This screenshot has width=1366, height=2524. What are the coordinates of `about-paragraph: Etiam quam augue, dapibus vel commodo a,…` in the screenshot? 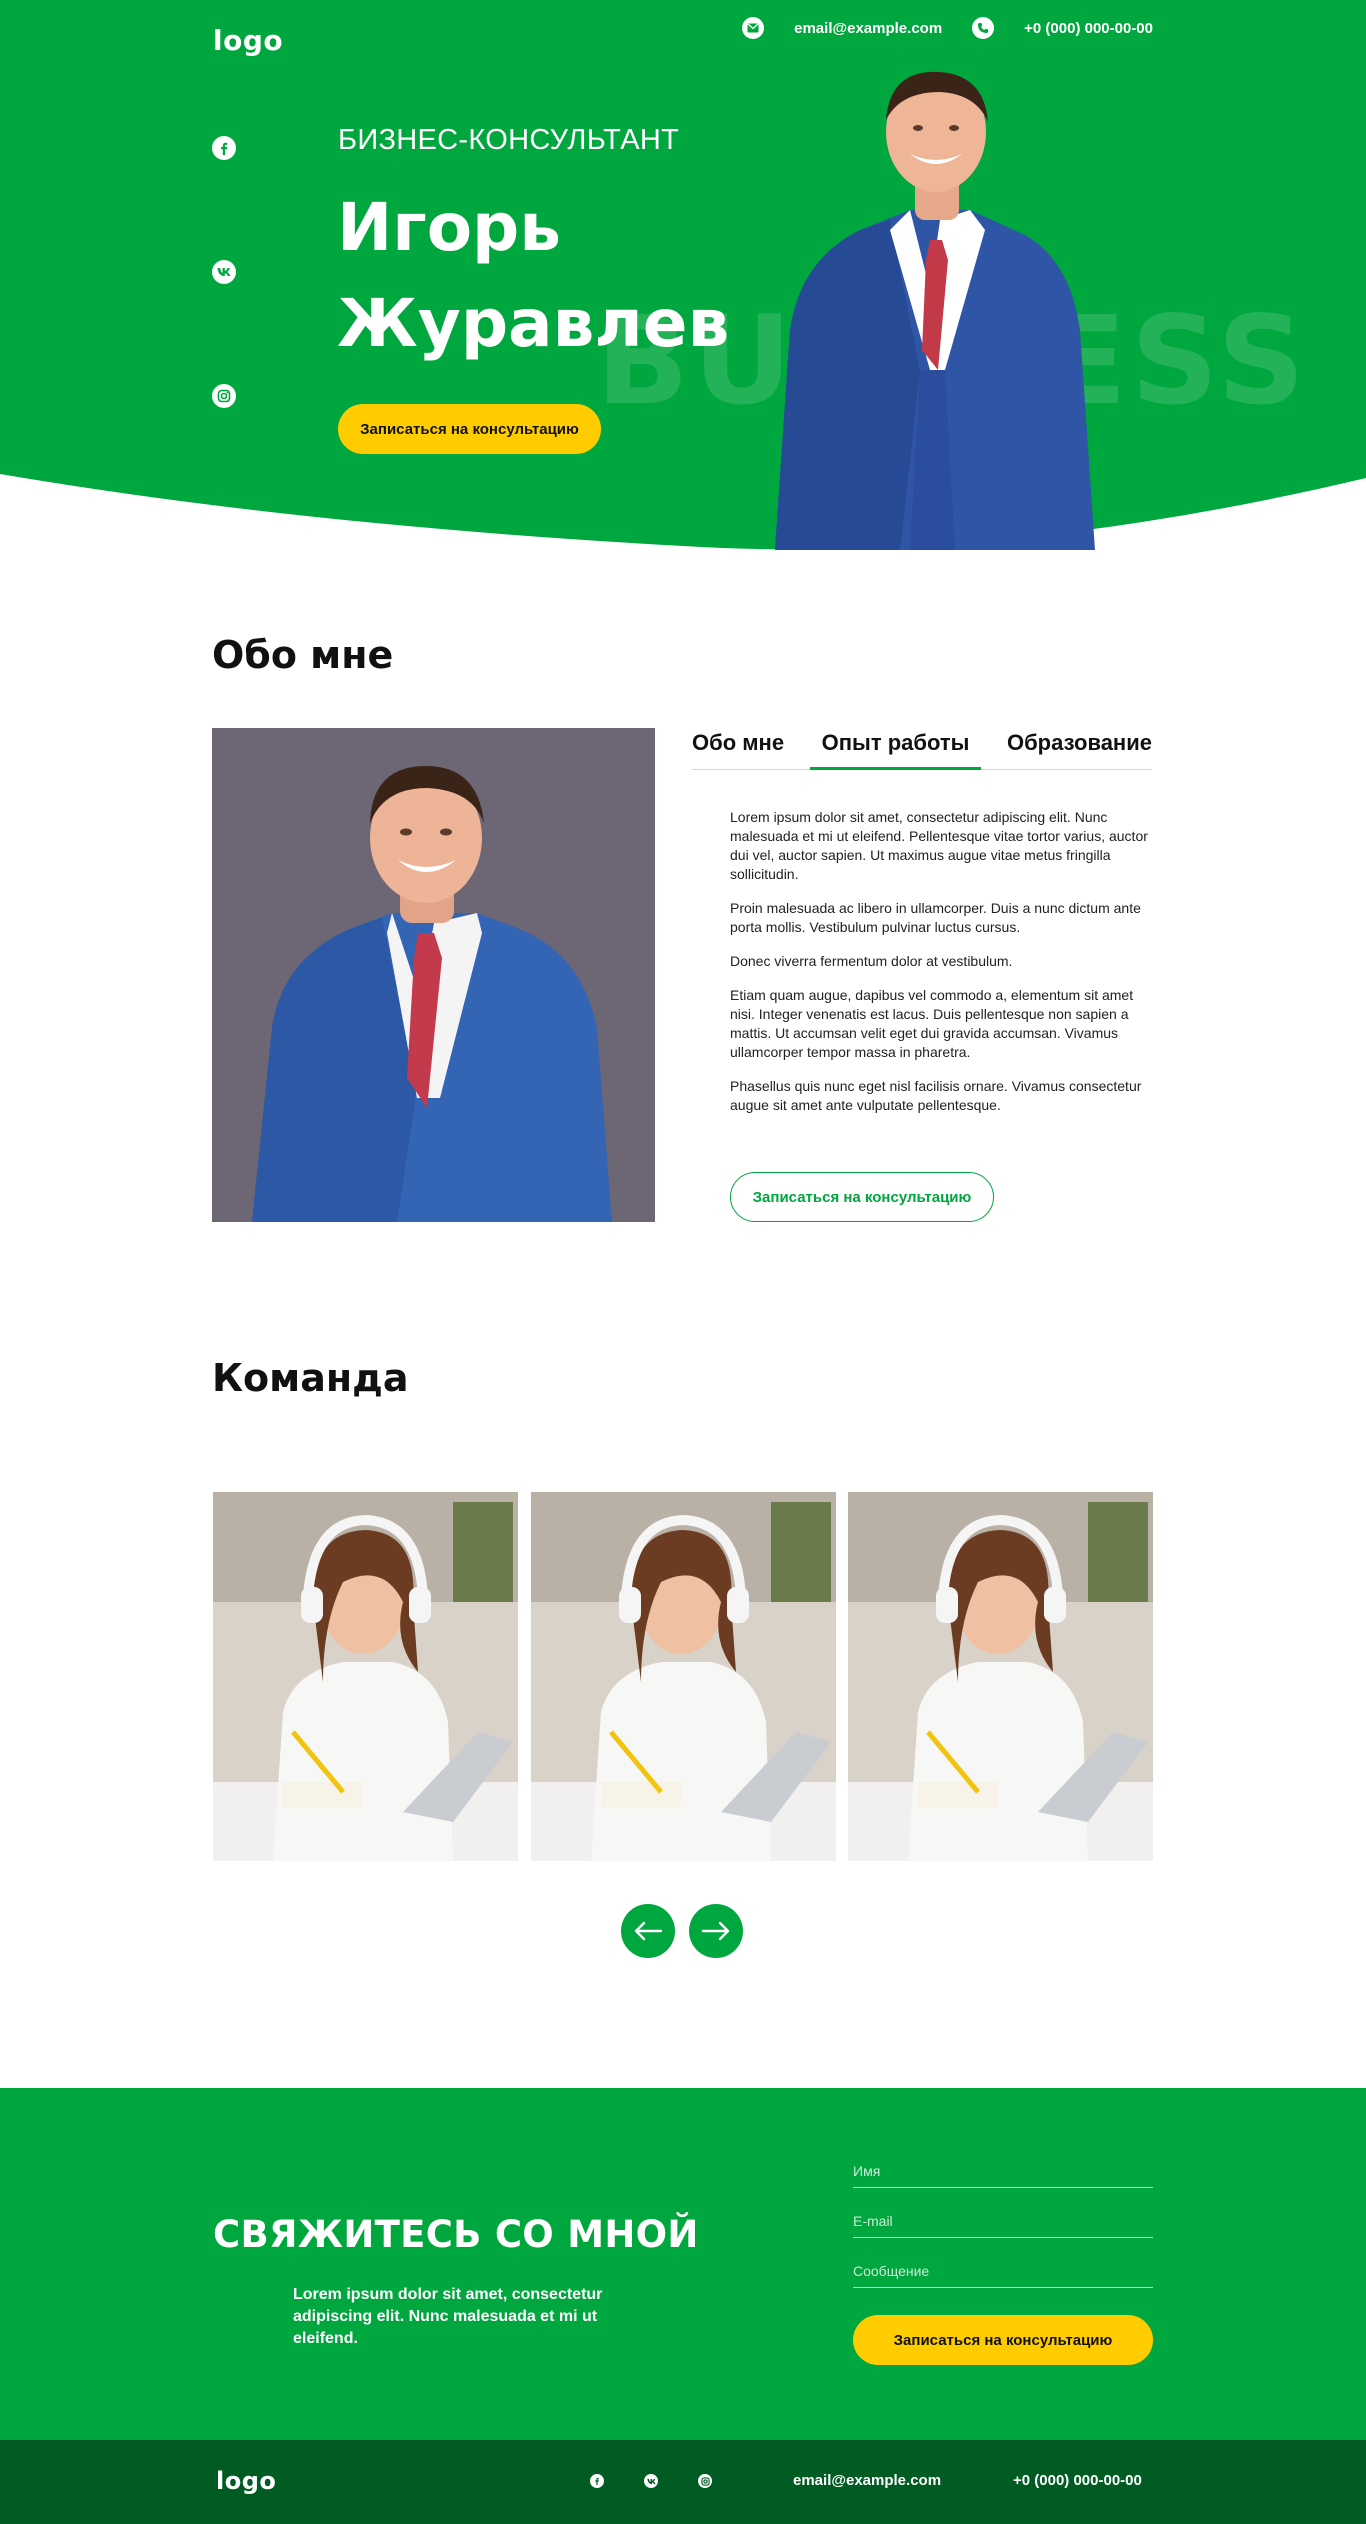 It's located at (932, 1023).